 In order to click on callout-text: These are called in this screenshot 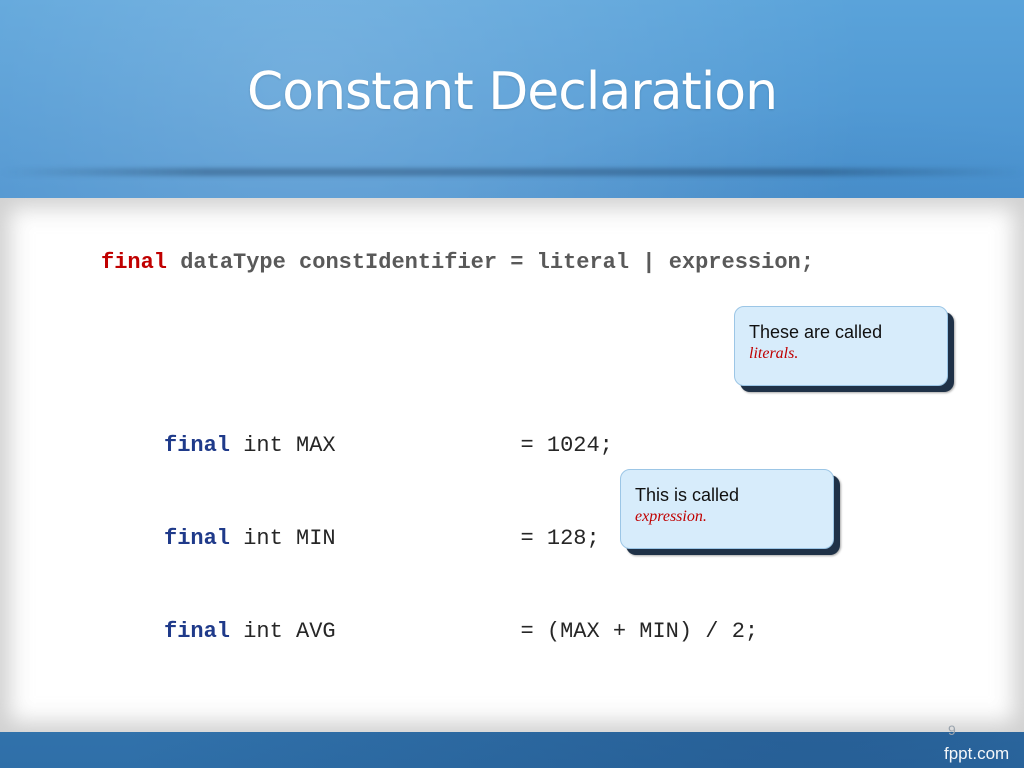, I will do `click(816, 332)`.